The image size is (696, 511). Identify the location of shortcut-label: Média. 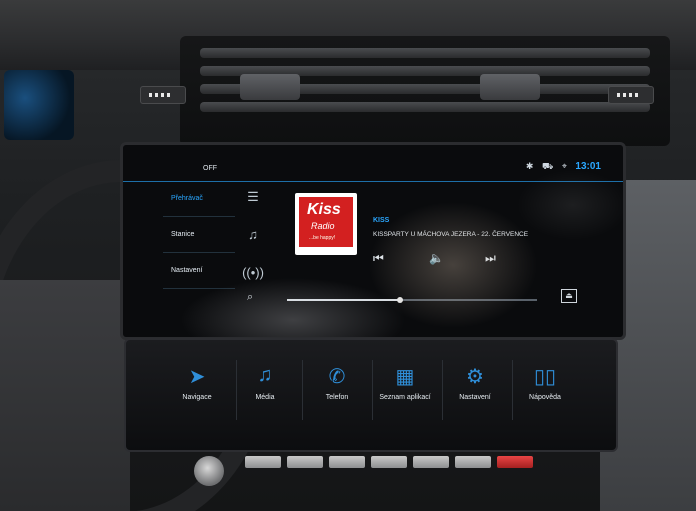
(265, 397).